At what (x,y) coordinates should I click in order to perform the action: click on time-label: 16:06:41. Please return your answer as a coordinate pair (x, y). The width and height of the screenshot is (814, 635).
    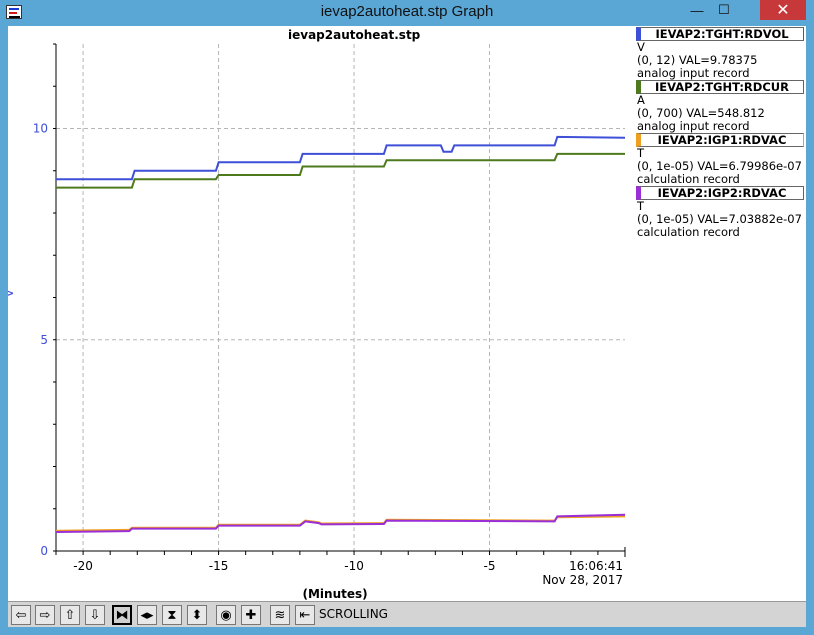
    Looking at the image, I should click on (596, 566).